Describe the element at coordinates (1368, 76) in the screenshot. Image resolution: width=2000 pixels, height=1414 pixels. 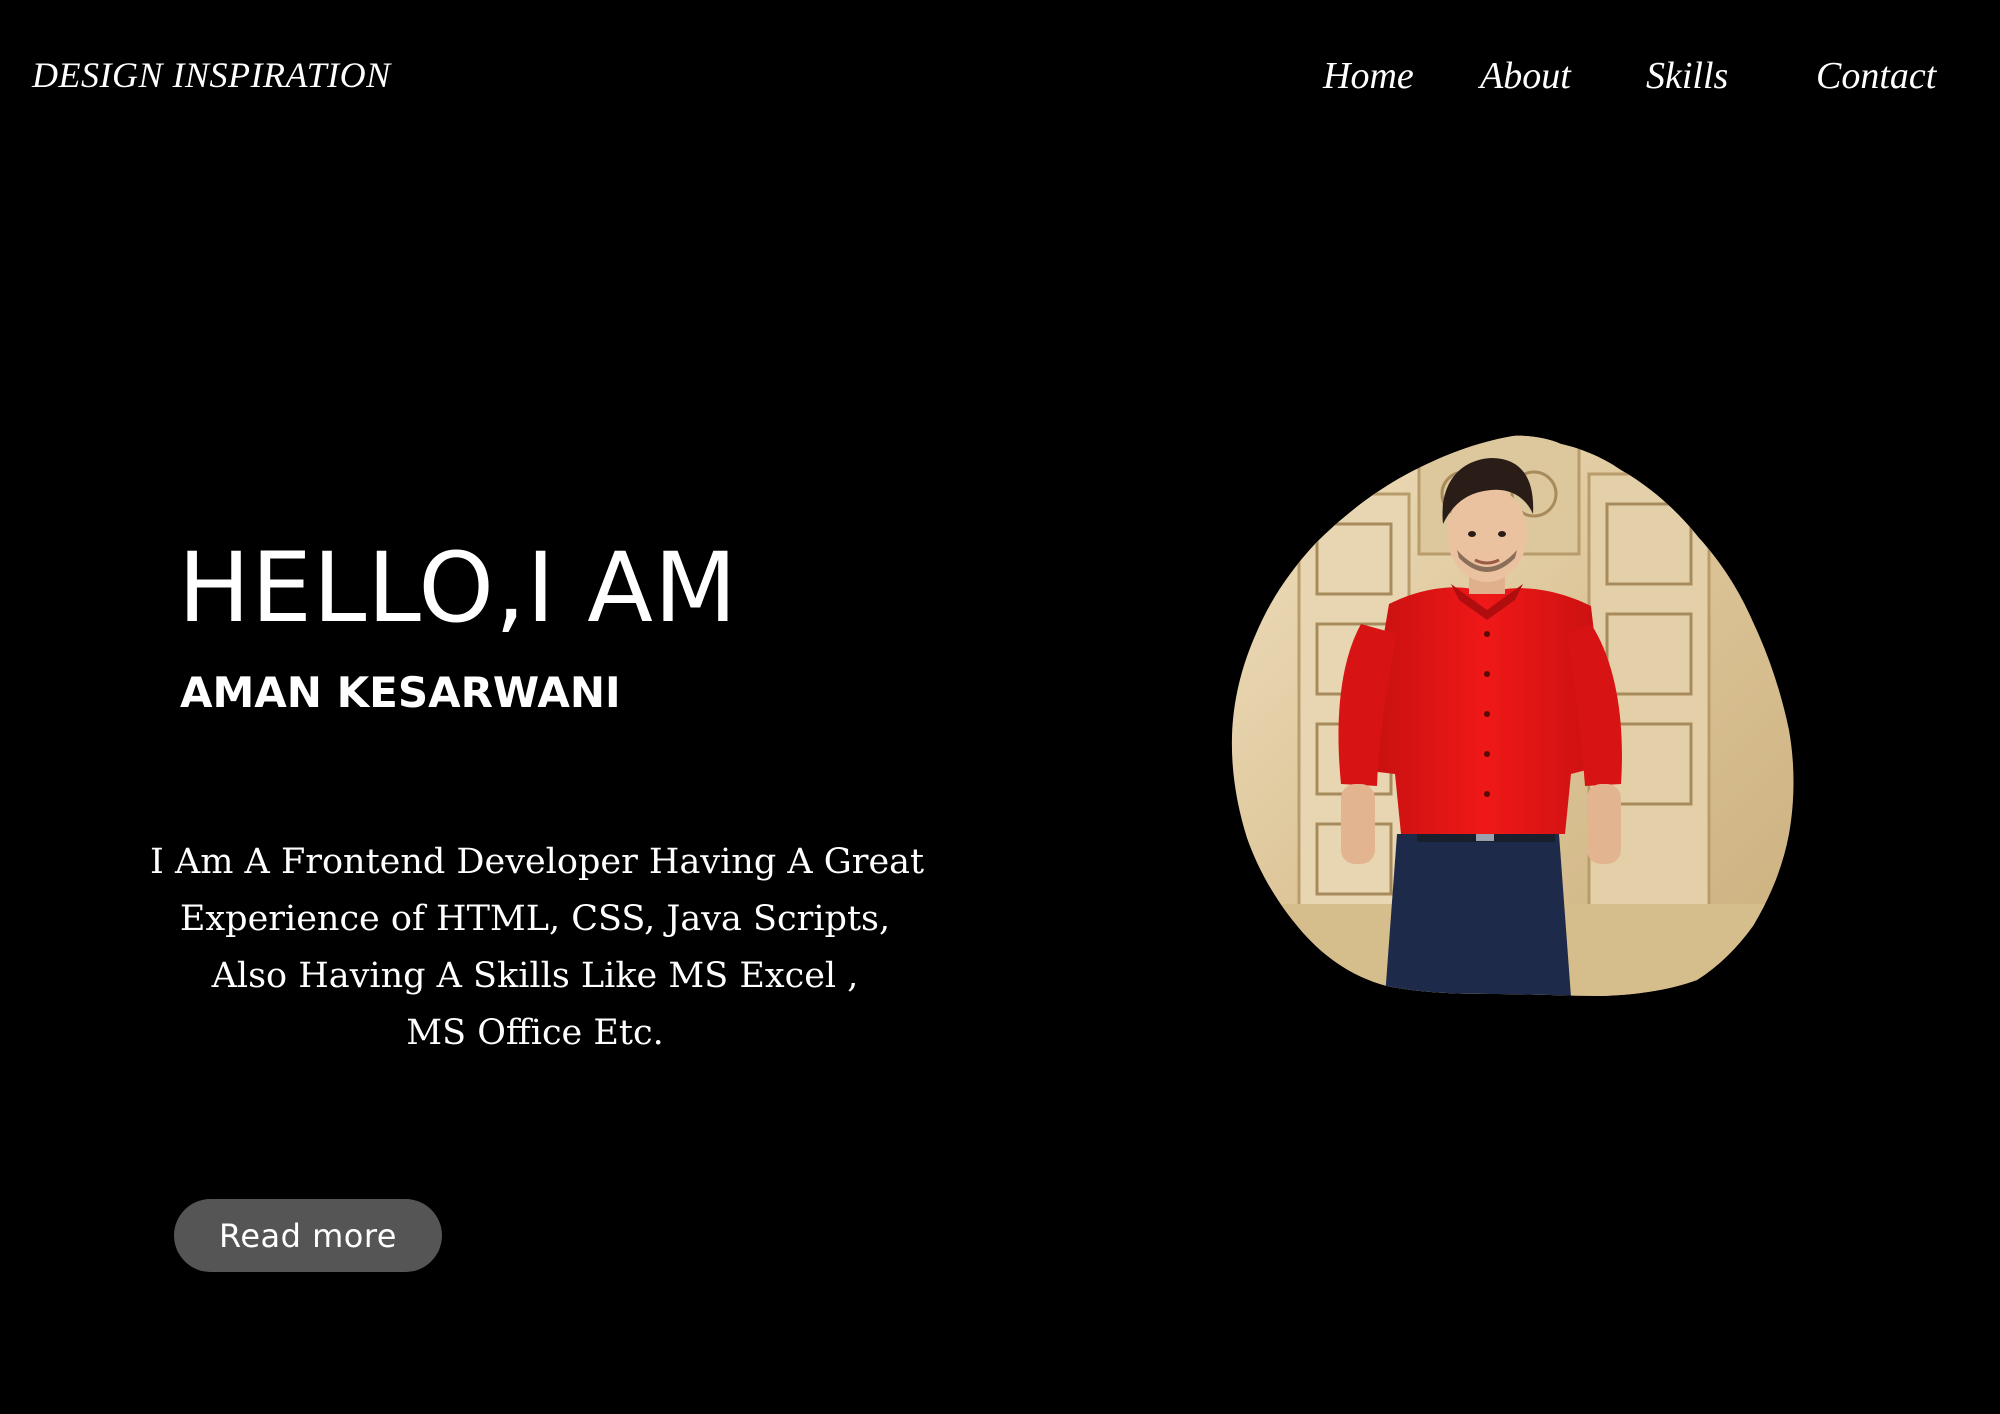
I see `nav-home: Home` at that location.